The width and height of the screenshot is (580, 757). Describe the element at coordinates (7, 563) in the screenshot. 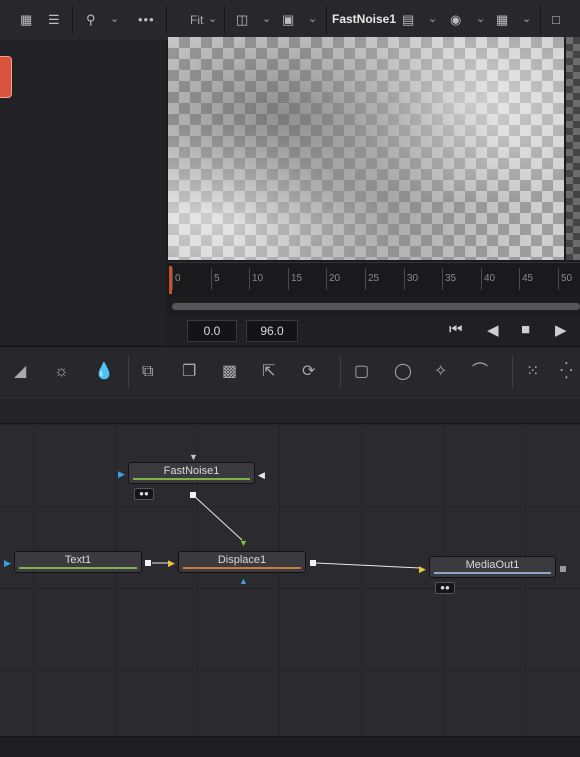

I see `text-input-arrow: ▶` at that location.